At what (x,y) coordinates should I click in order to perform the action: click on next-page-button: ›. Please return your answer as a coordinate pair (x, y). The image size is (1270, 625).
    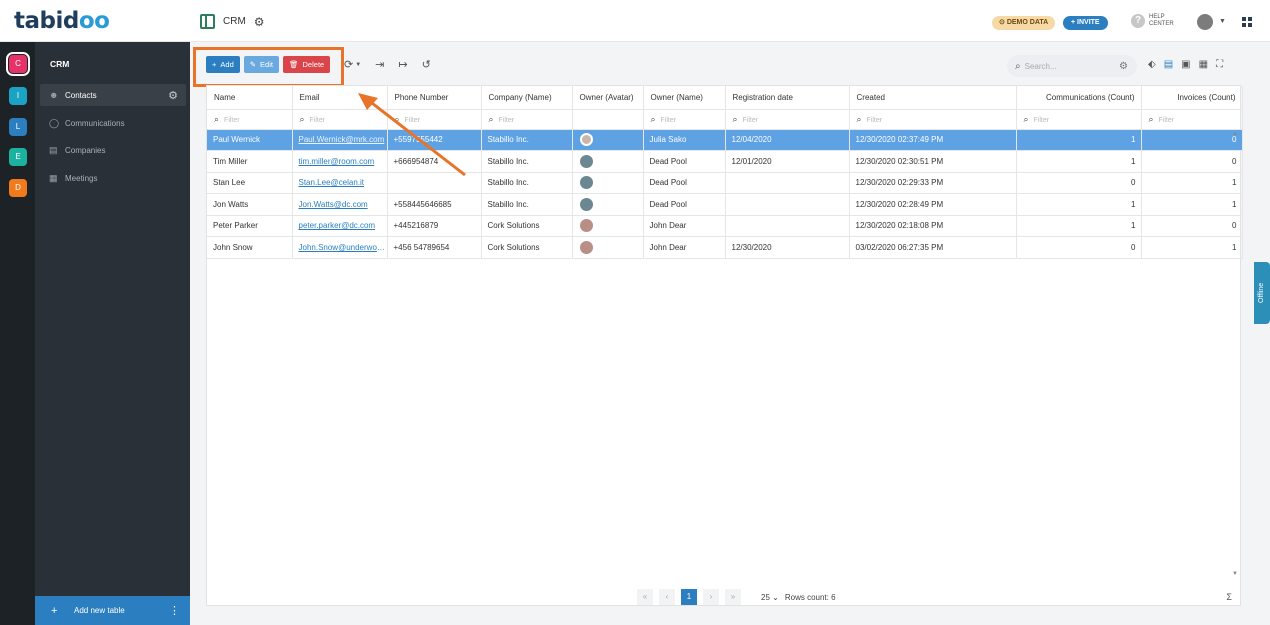
    Looking at the image, I should click on (711, 597).